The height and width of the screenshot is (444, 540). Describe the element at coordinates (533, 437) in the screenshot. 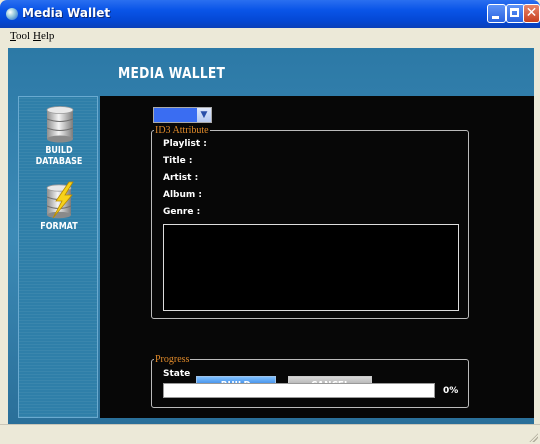

I see `resize-grip-icon` at that location.